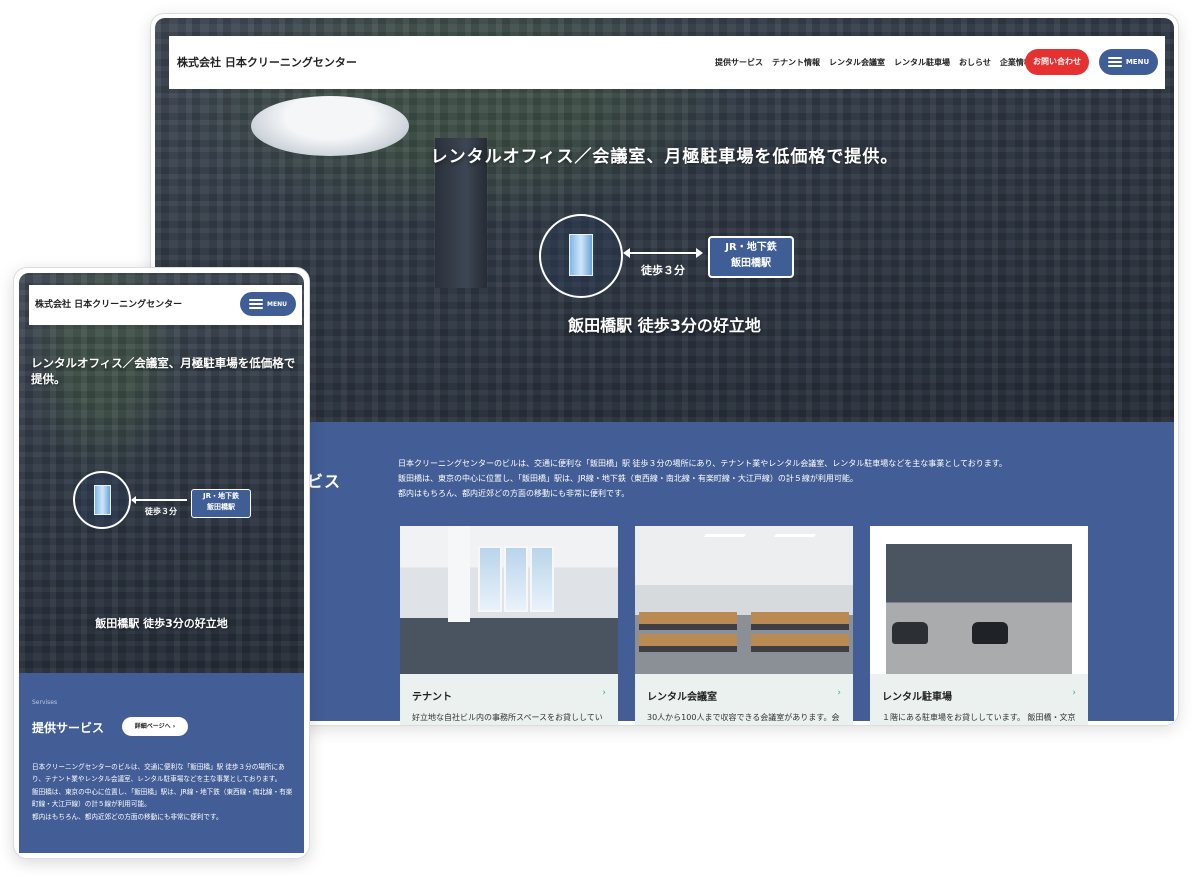  What do you see at coordinates (744, 600) in the screenshot?
I see `meeting-room-photo` at bounding box center [744, 600].